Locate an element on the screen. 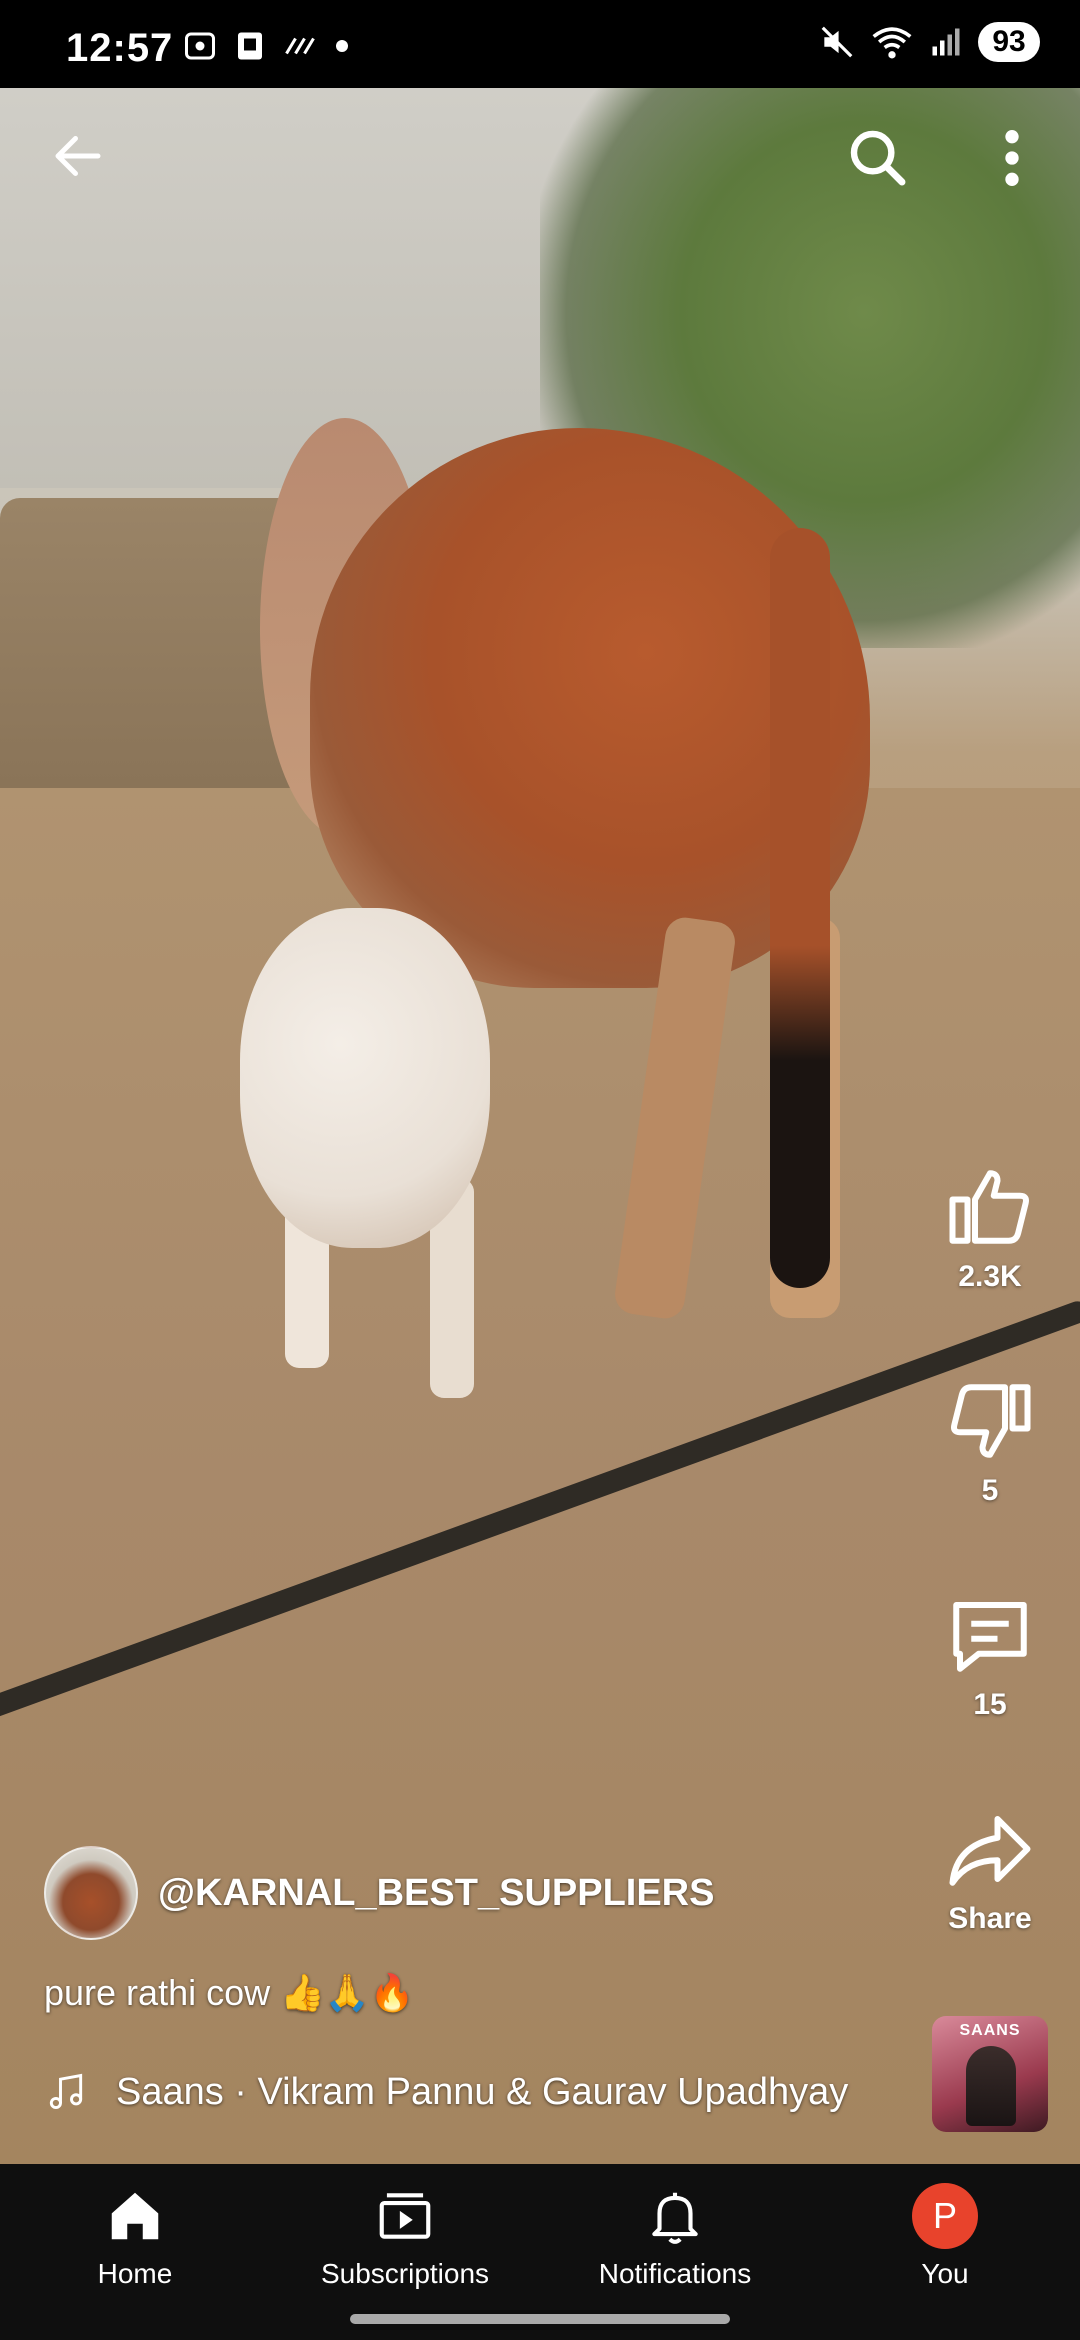 The width and height of the screenshot is (1080, 2340). search-icon is located at coordinates (878, 158).